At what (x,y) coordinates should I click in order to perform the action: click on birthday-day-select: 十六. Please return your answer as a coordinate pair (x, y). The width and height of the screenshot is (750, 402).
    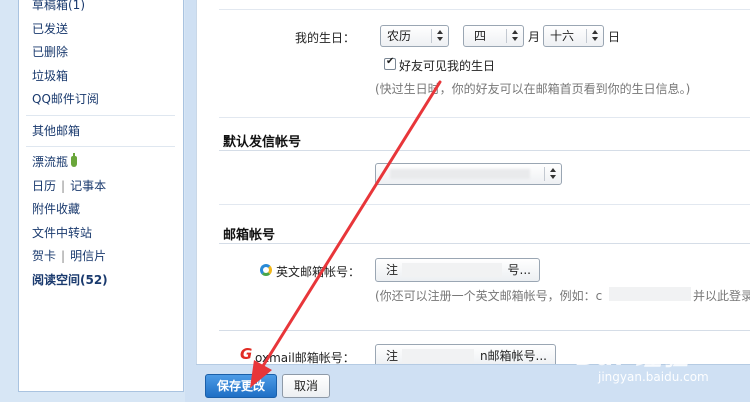
    Looking at the image, I should click on (573, 36).